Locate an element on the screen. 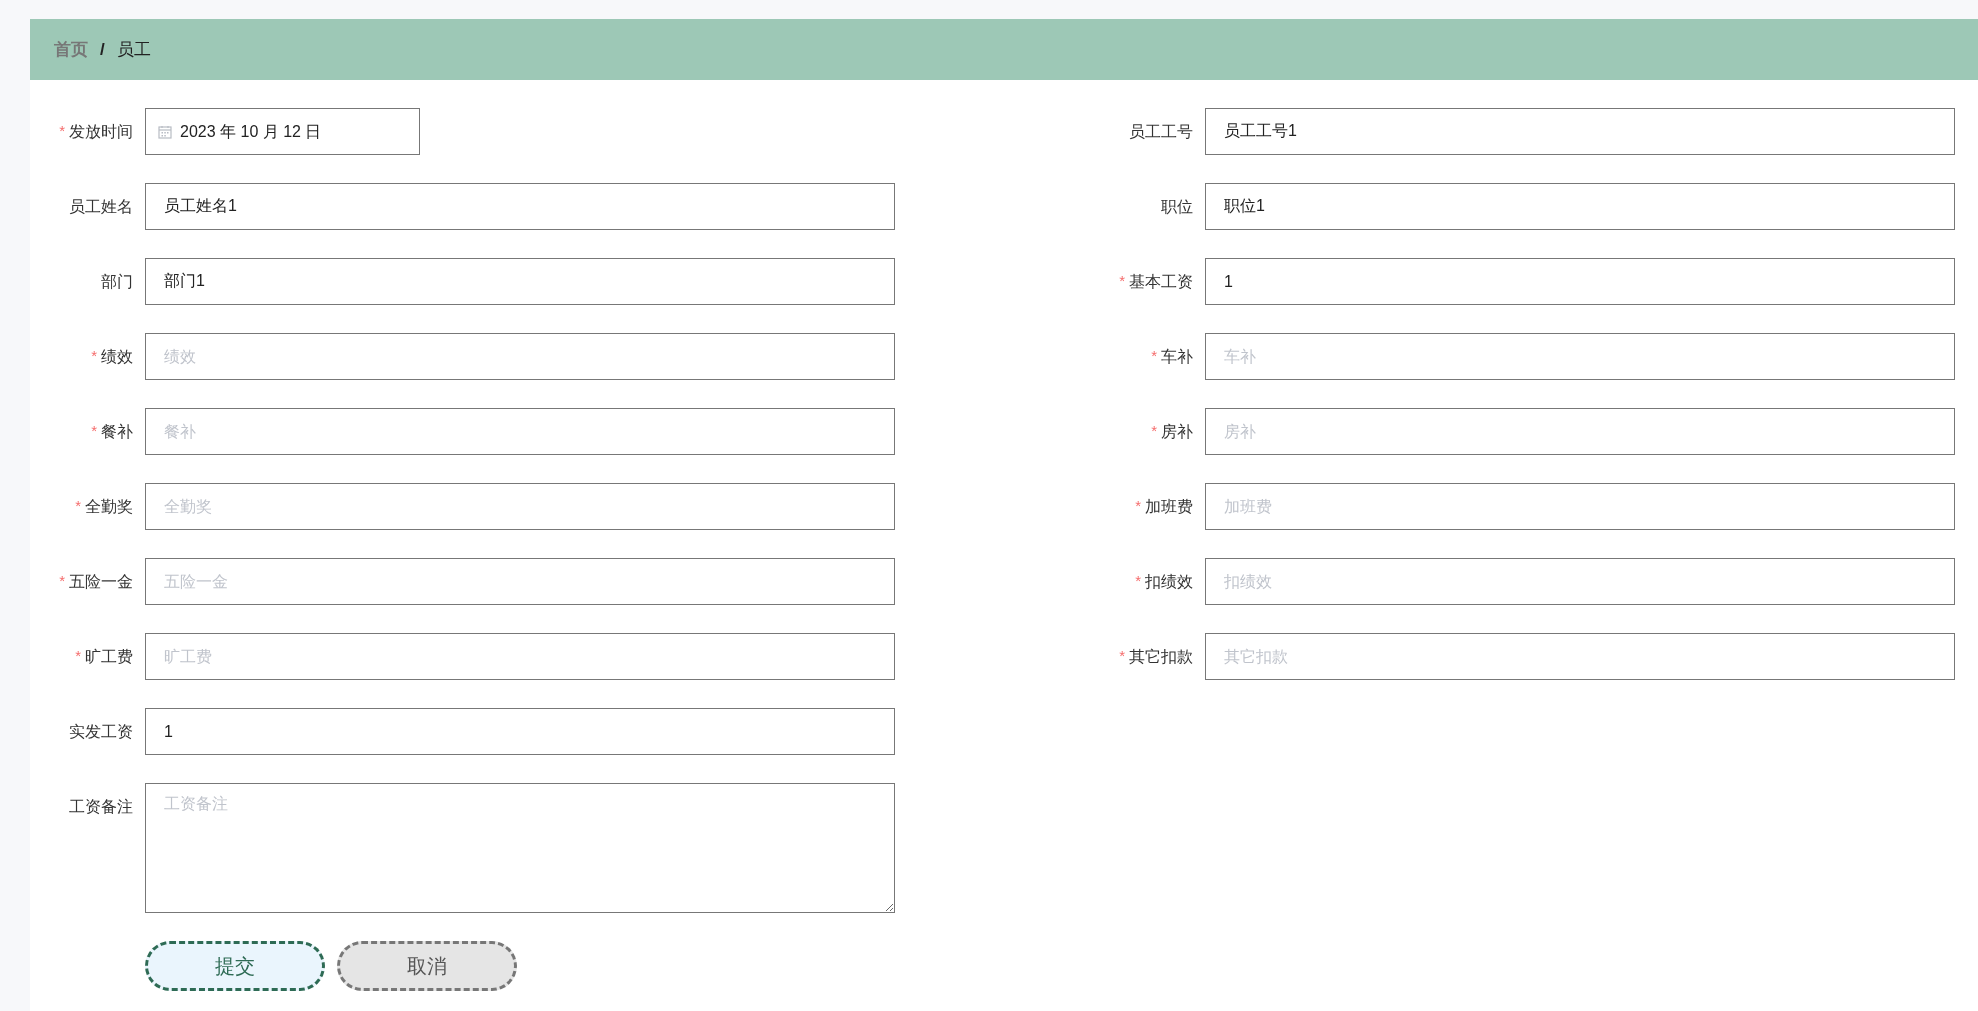  input-field: 旷工费 is located at coordinates (520, 656).